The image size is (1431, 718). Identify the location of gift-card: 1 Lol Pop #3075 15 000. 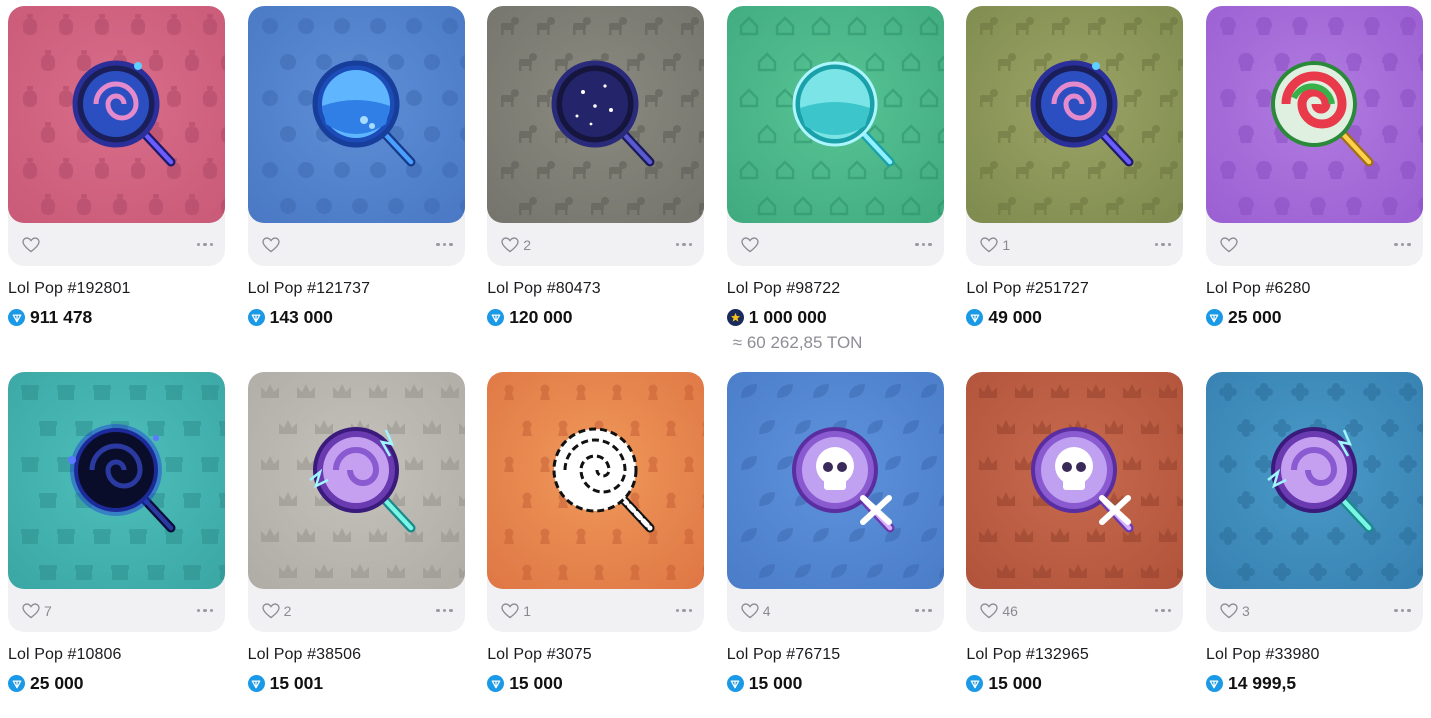
(596, 543).